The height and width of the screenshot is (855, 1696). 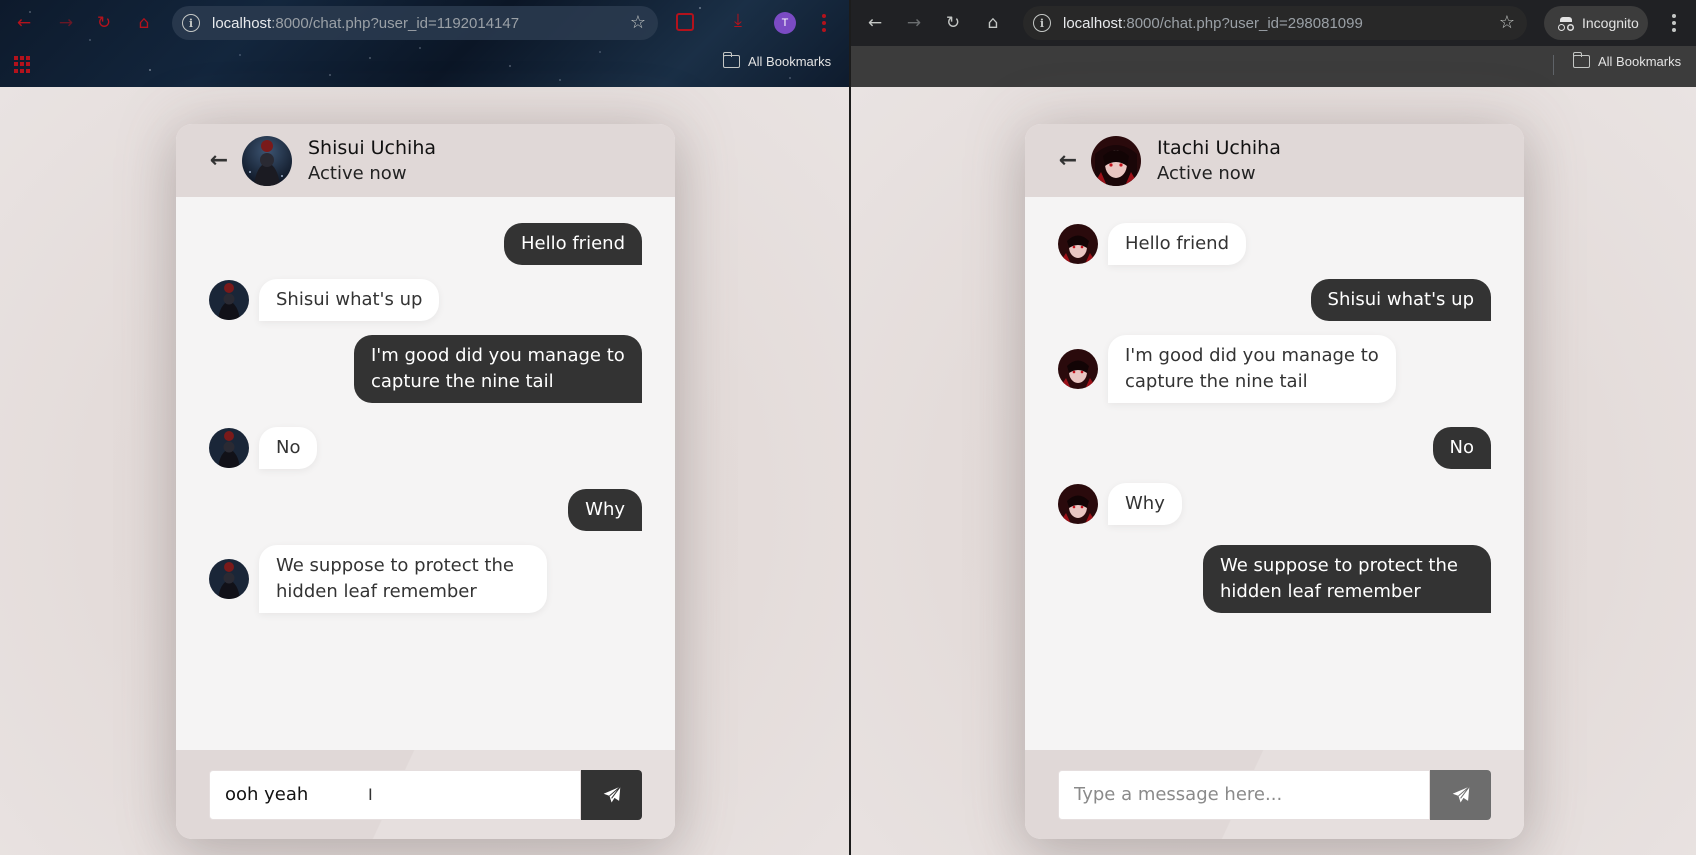 I want to click on message-composer: I, so click(x=425, y=794).